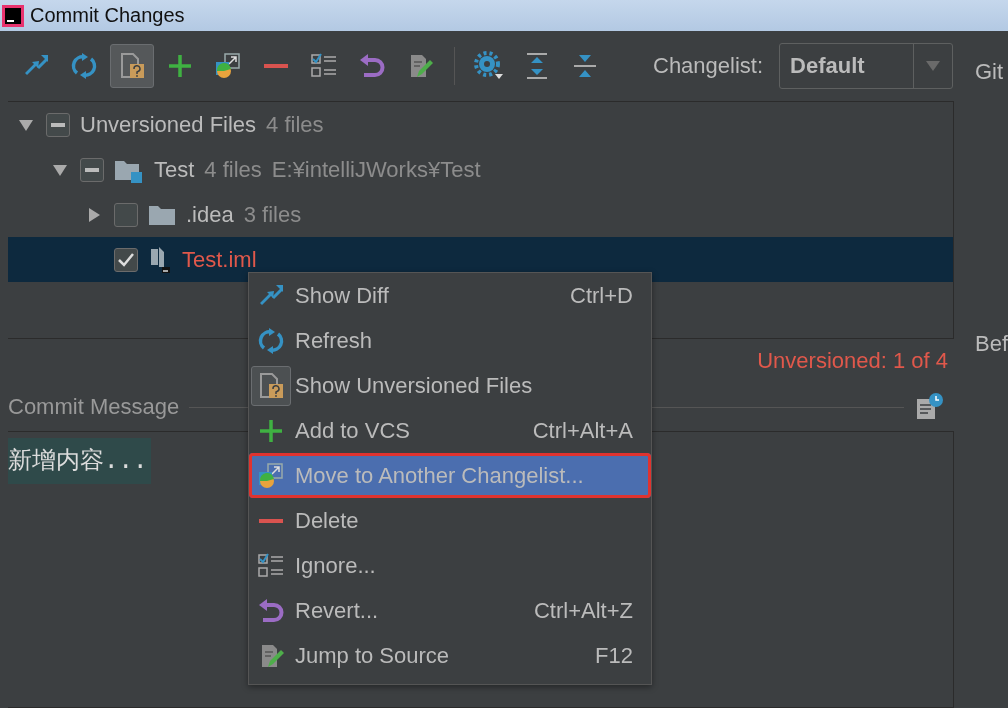  What do you see at coordinates (376, 169) in the screenshot?
I see `folder-path: E:¥intelliJWorks¥Test` at bounding box center [376, 169].